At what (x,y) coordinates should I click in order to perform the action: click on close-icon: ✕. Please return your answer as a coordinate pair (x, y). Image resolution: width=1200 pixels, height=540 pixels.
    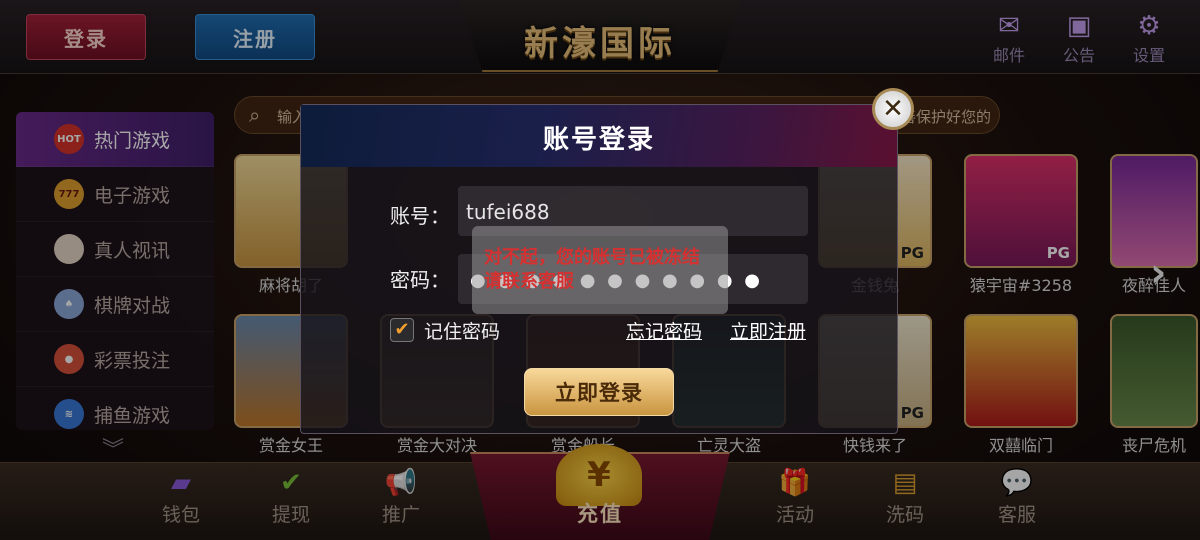
    Looking at the image, I should click on (893, 109).